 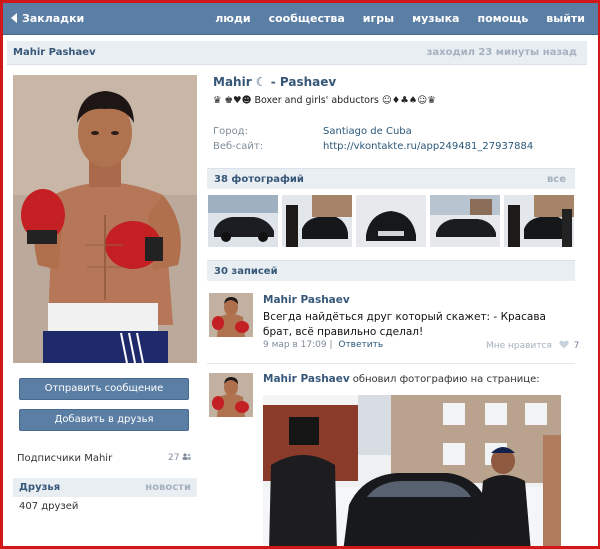 I want to click on post-divider, so click(x=391, y=363).